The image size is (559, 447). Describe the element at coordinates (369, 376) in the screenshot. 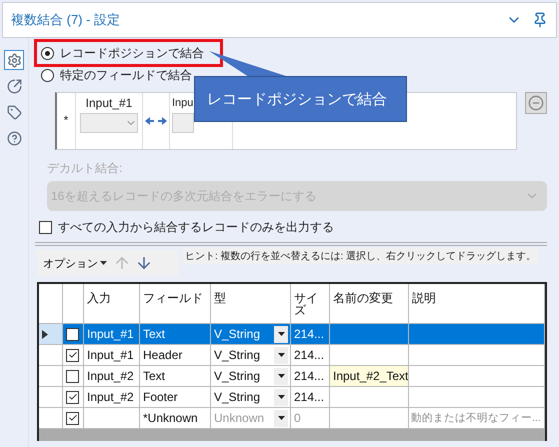

I see `table-cell: Input_#2_Text` at that location.